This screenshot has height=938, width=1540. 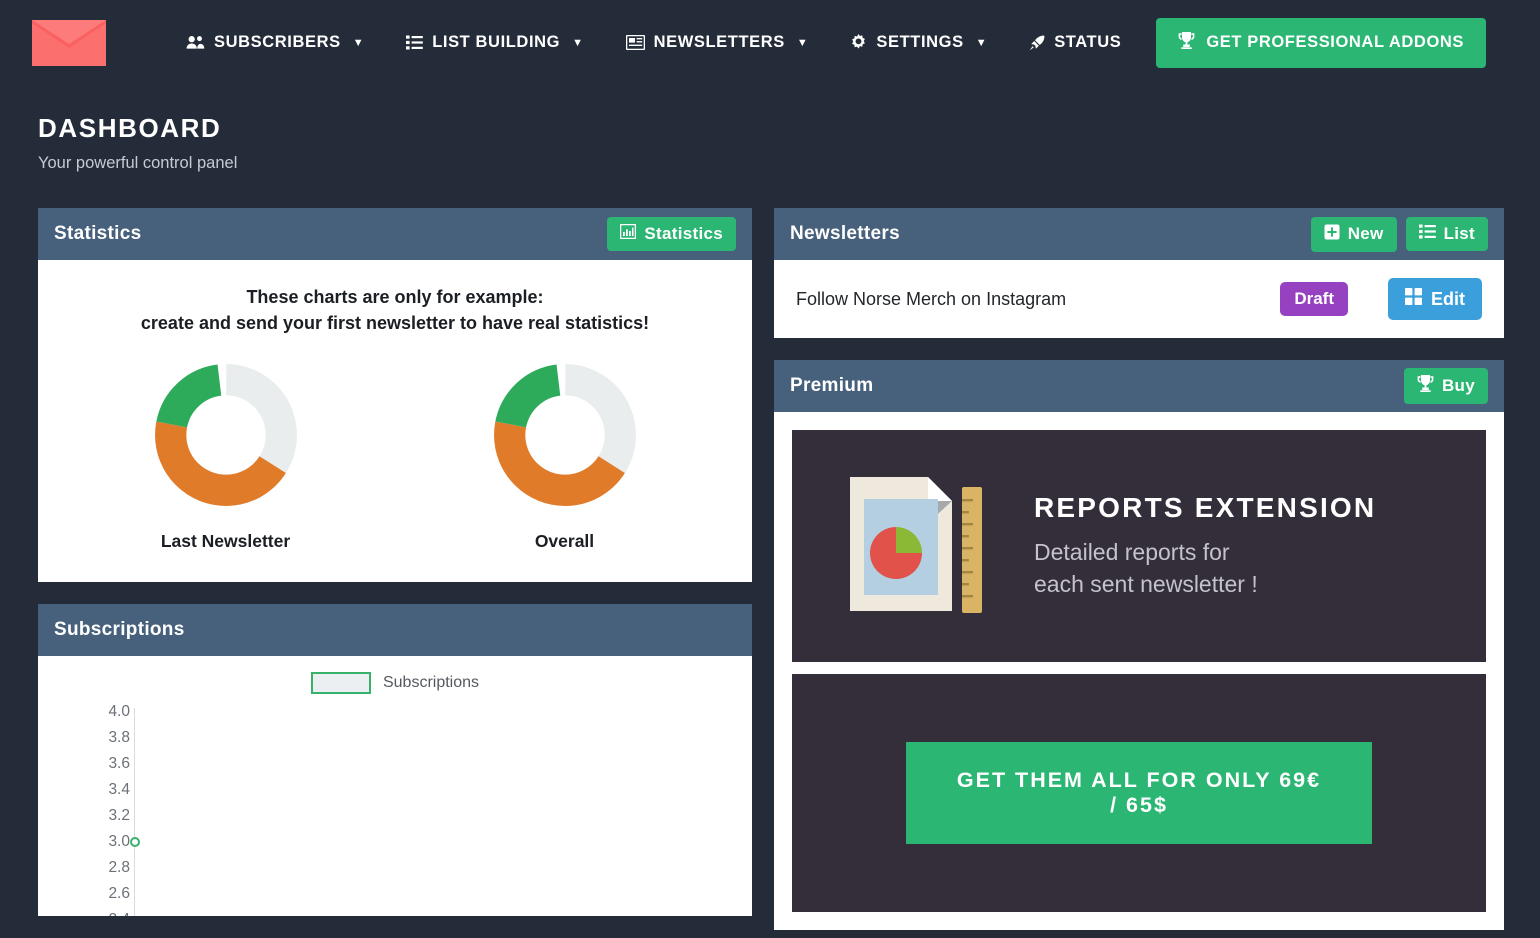 I want to click on premium-cta-card: GET THEM ALL FOR ONLY 69€ / 65$, so click(x=1139, y=793).